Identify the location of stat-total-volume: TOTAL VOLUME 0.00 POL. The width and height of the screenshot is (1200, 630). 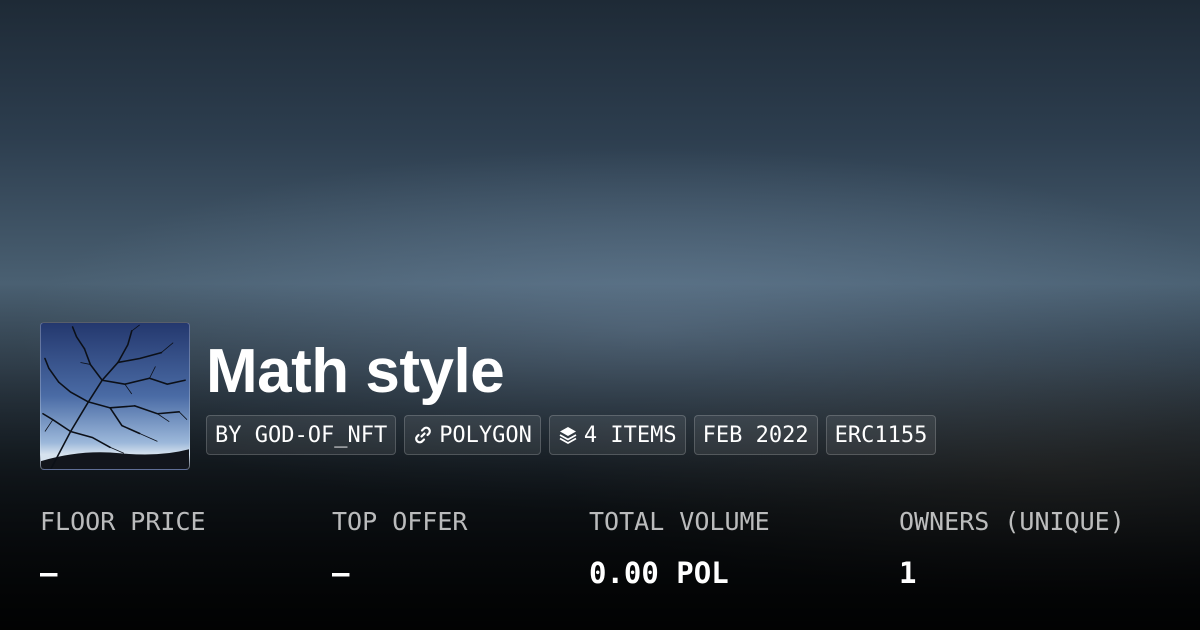
(679, 547).